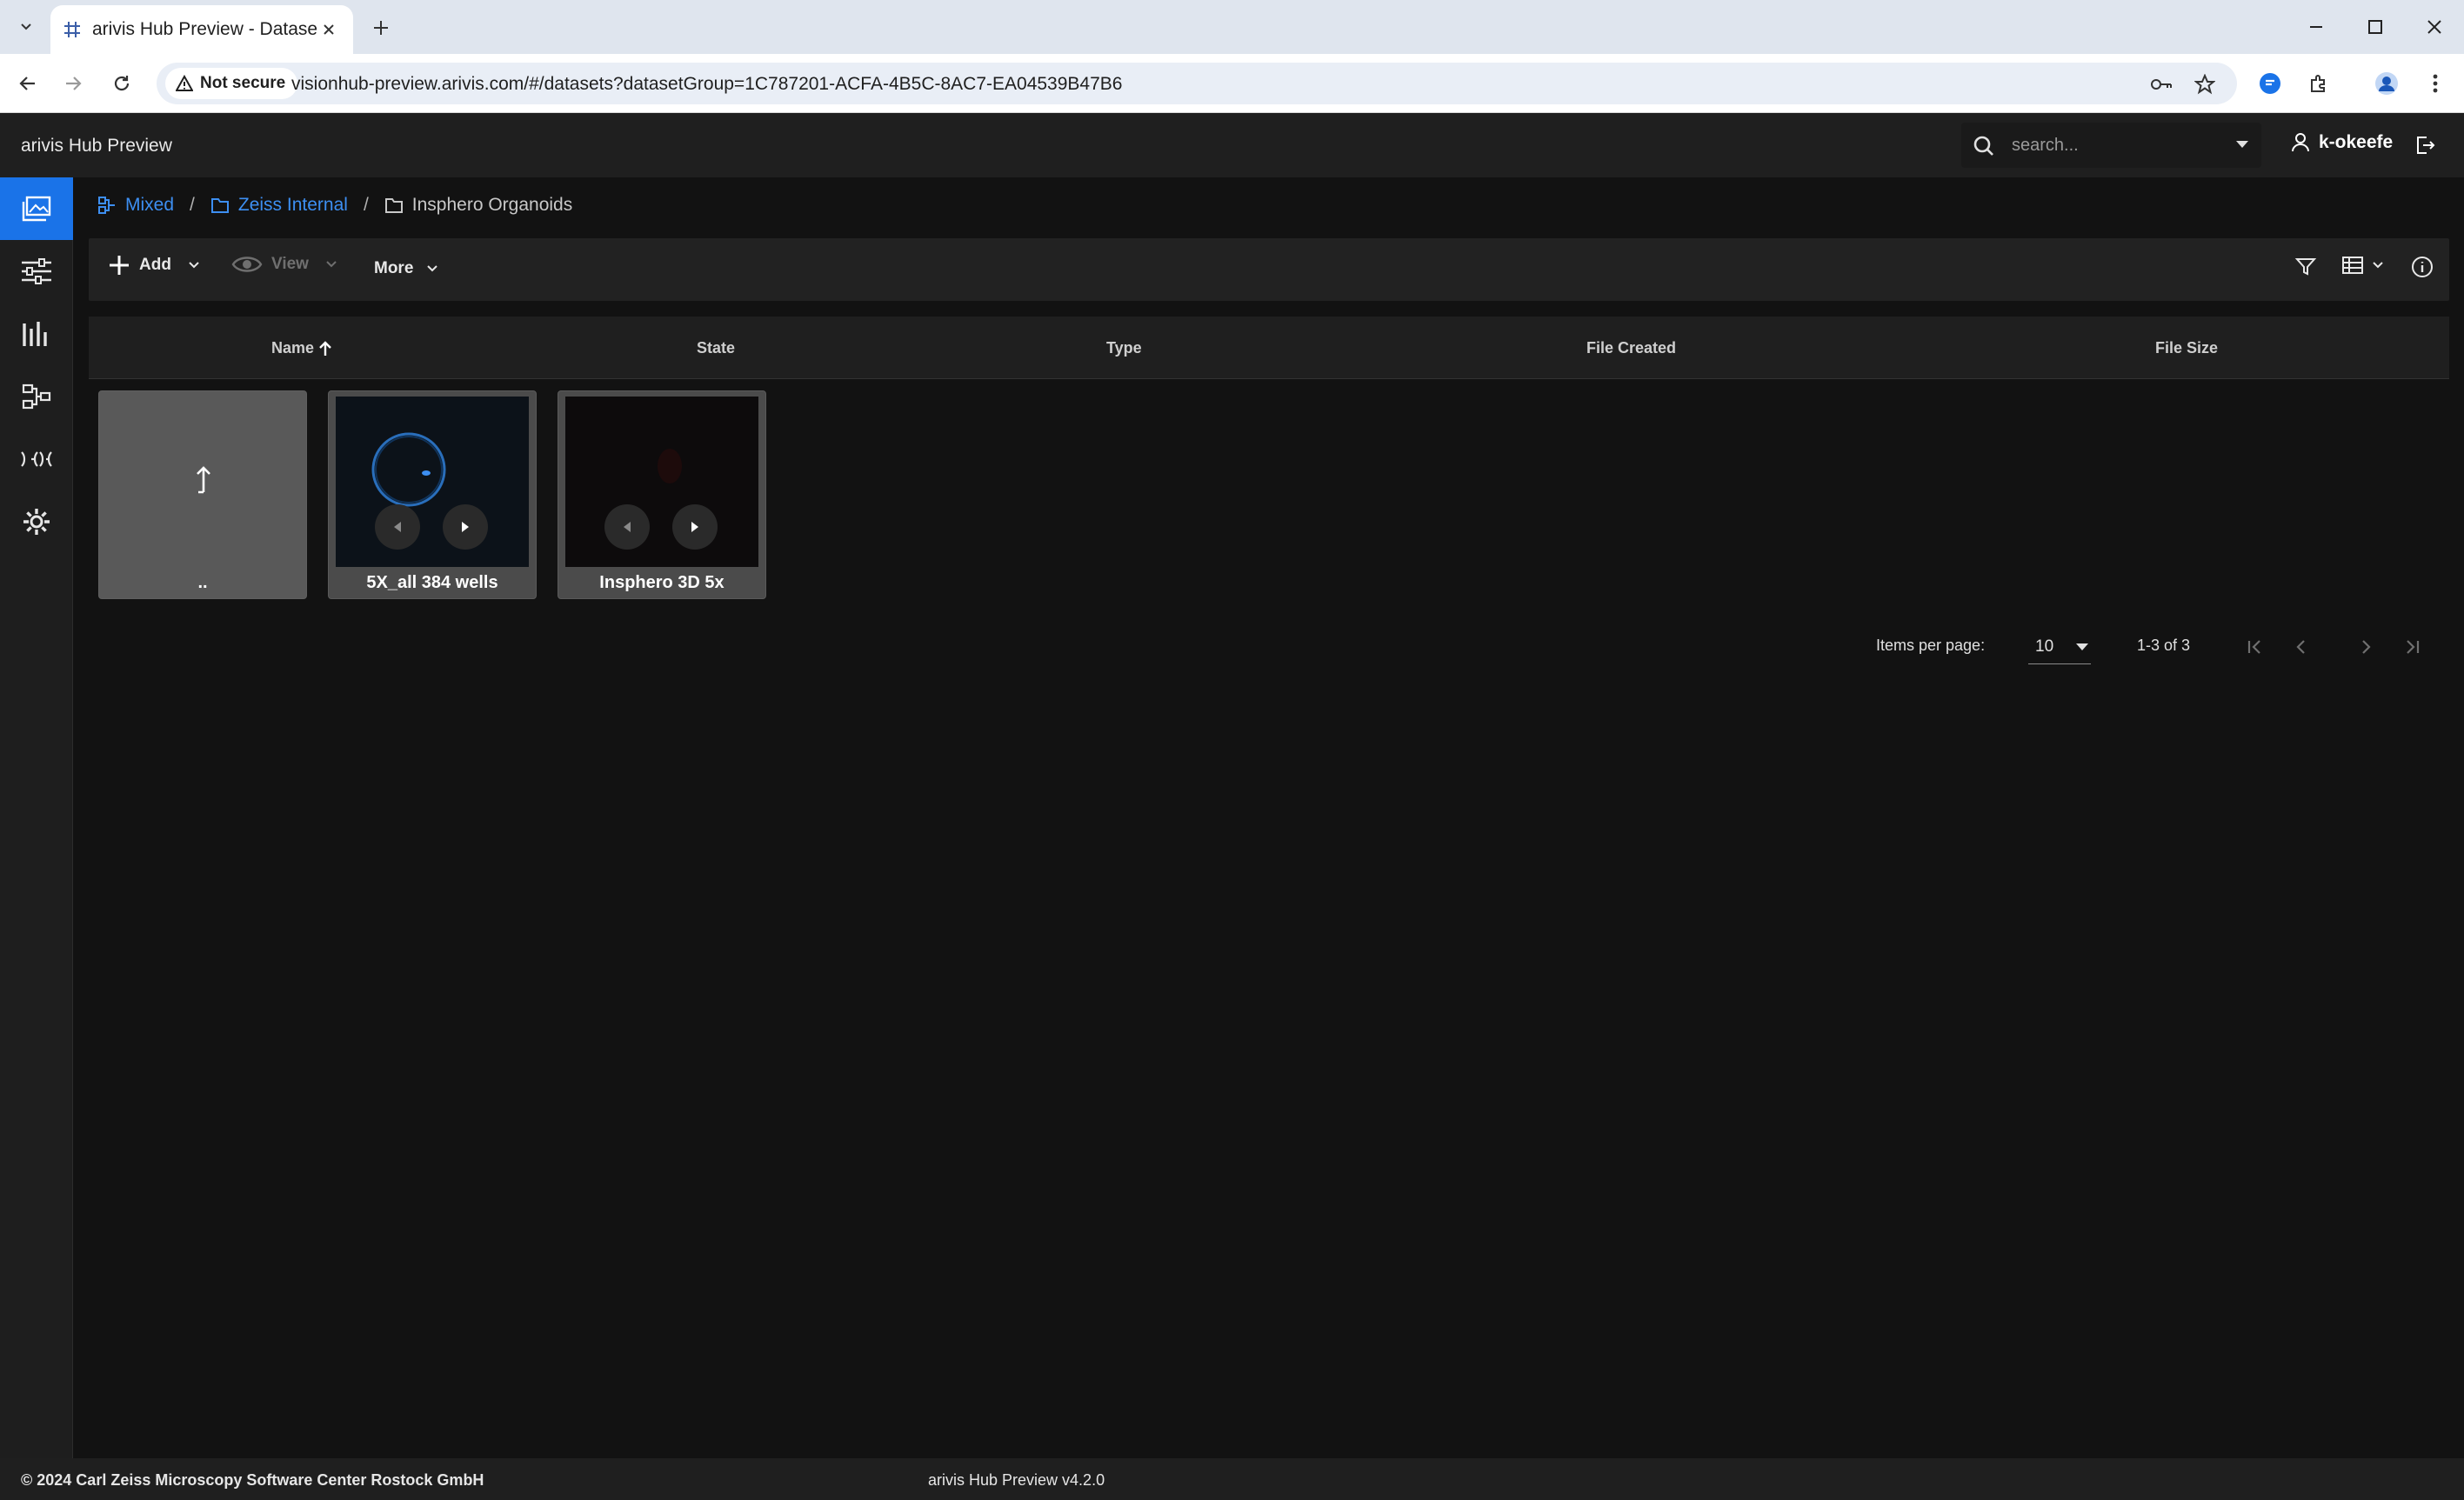 This screenshot has width=2464, height=1500. I want to click on next-page-button, so click(2366, 647).